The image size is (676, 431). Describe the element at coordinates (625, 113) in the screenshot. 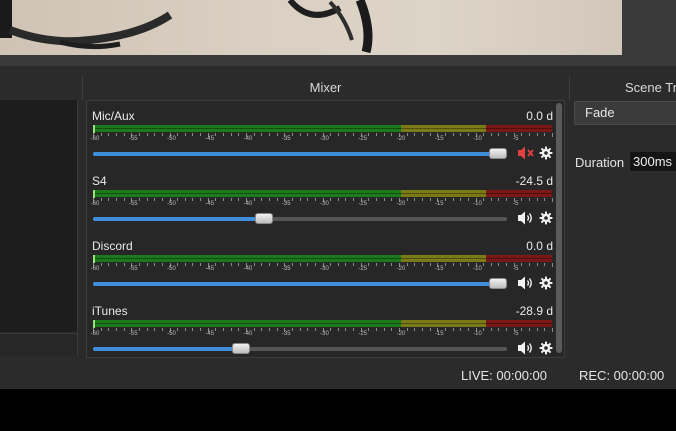

I see `transition-select: Fade` at that location.